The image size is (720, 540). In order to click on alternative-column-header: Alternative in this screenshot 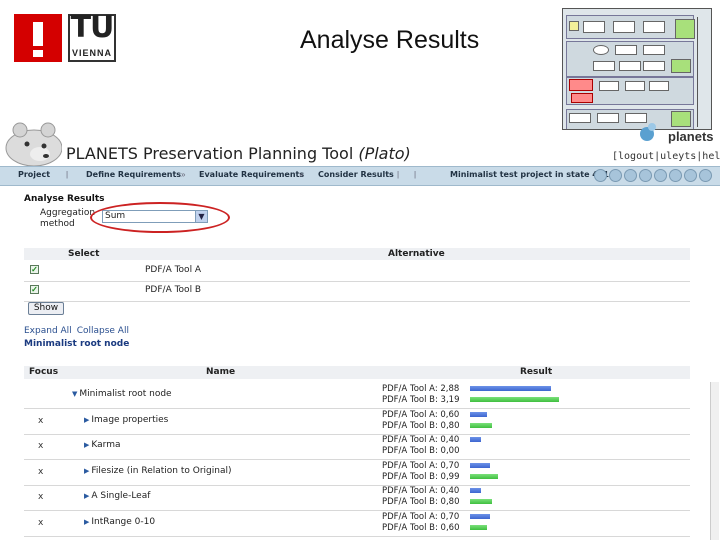, I will do `click(416, 254)`.